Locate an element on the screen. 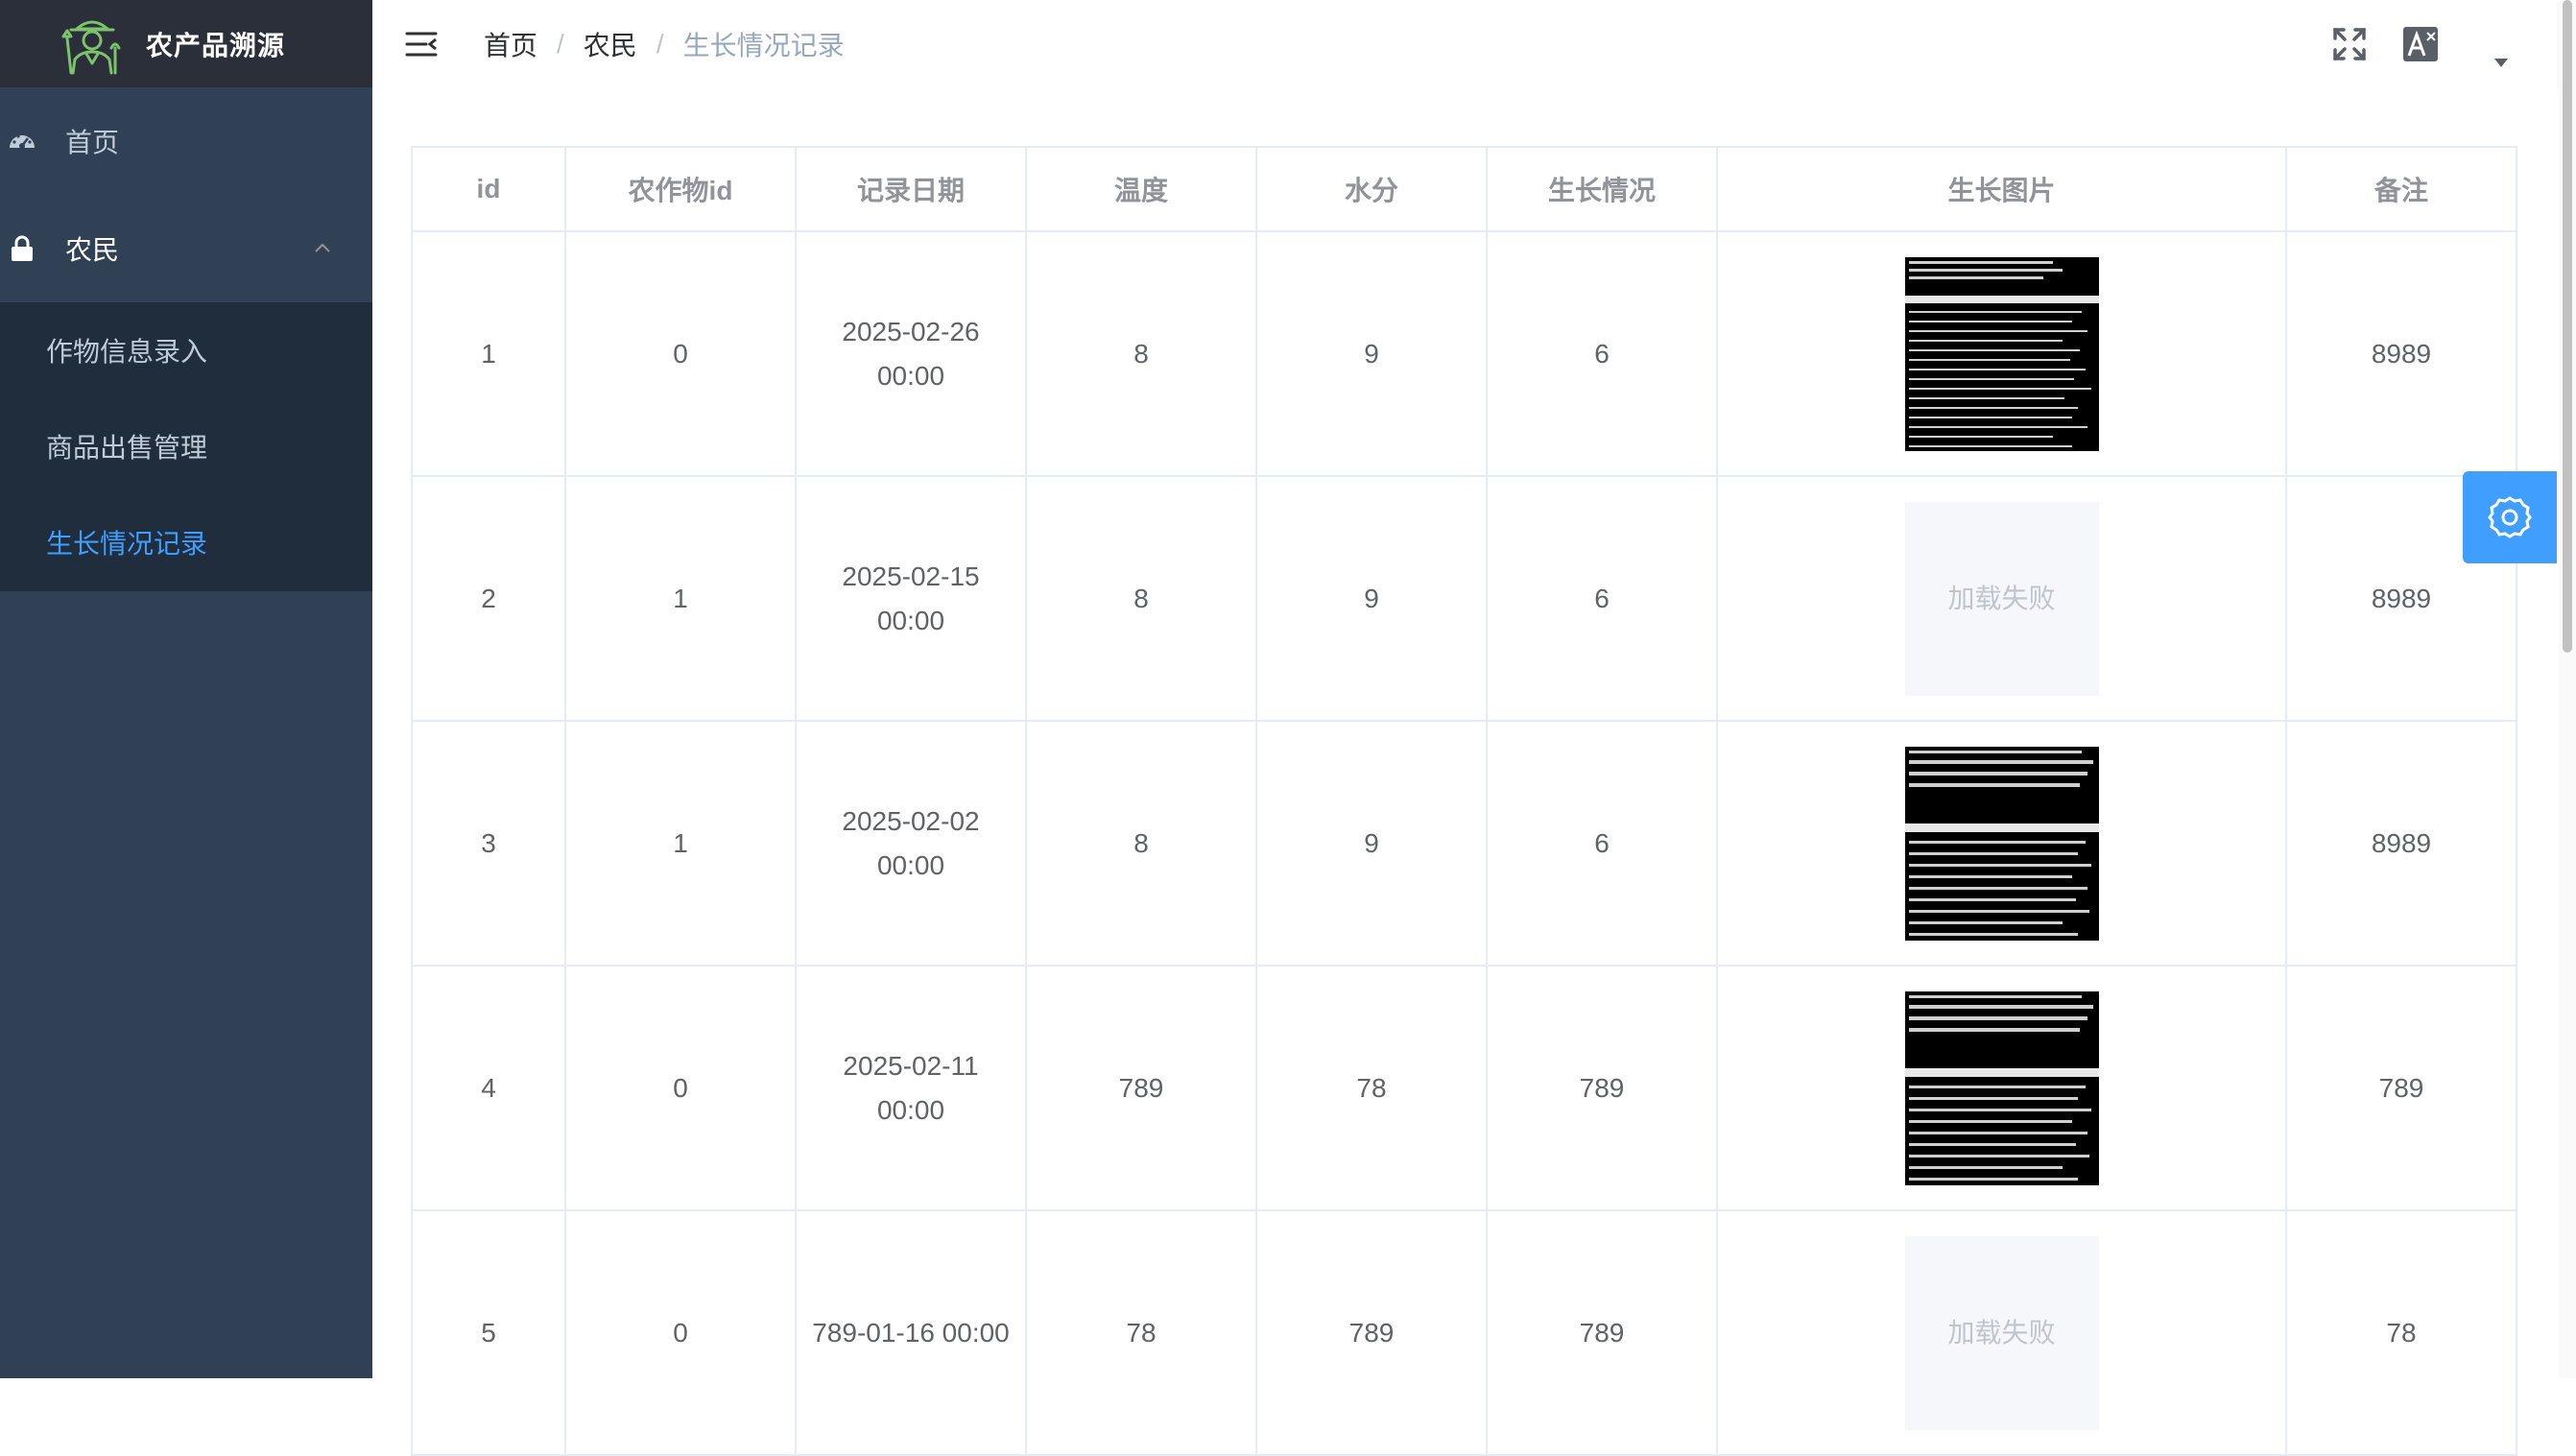 This screenshot has height=1456, width=2576. sidebar-item-home: 首页 is located at coordinates (186, 141).